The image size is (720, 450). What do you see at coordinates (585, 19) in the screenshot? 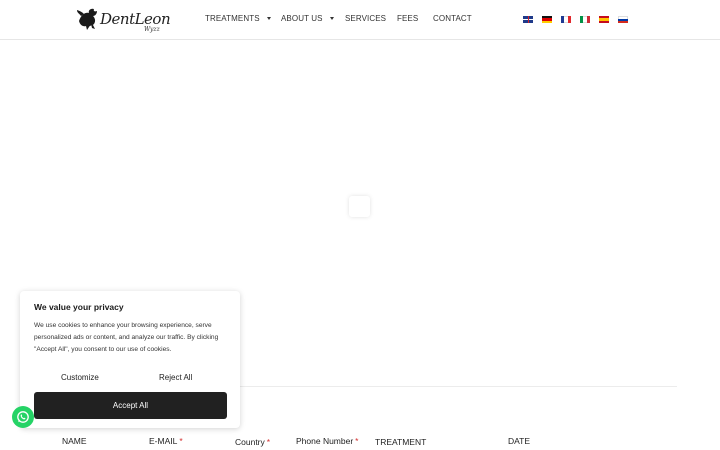
I see `flag-italy-icon` at bounding box center [585, 19].